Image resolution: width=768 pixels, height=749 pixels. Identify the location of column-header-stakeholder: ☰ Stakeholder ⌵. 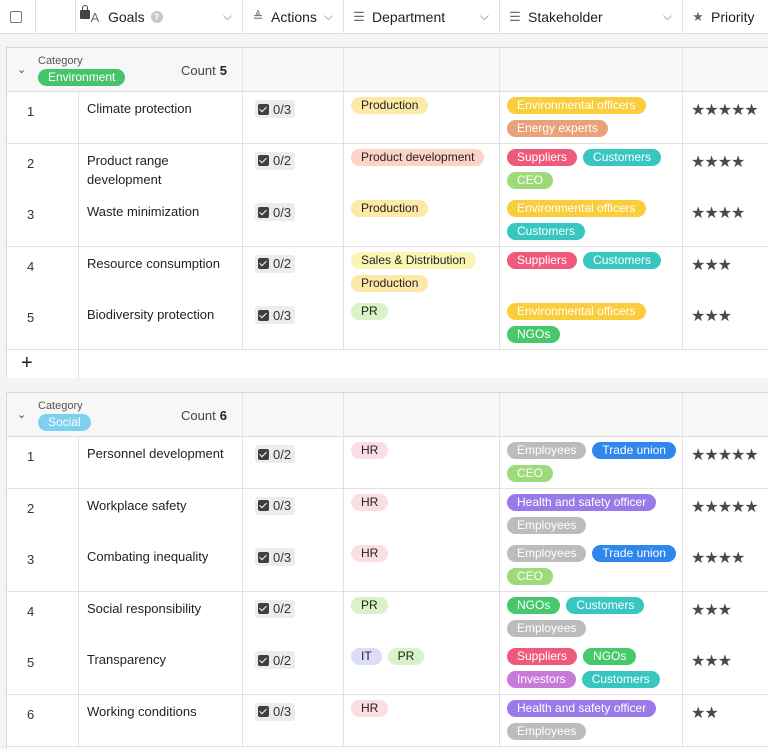
(591, 17).